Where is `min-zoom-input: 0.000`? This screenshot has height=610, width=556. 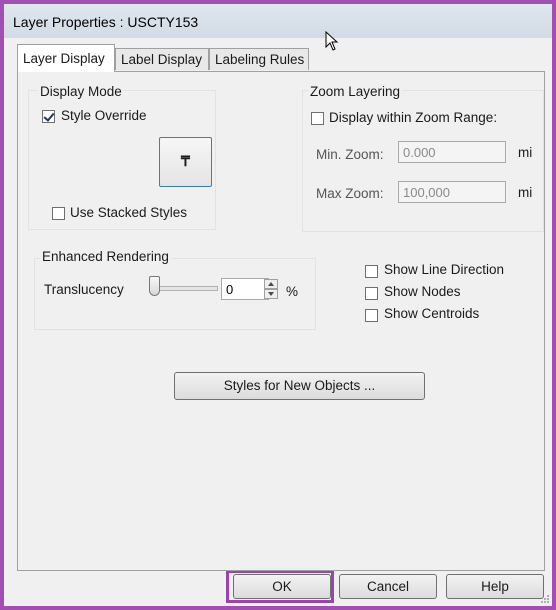 min-zoom-input: 0.000 is located at coordinates (452, 152).